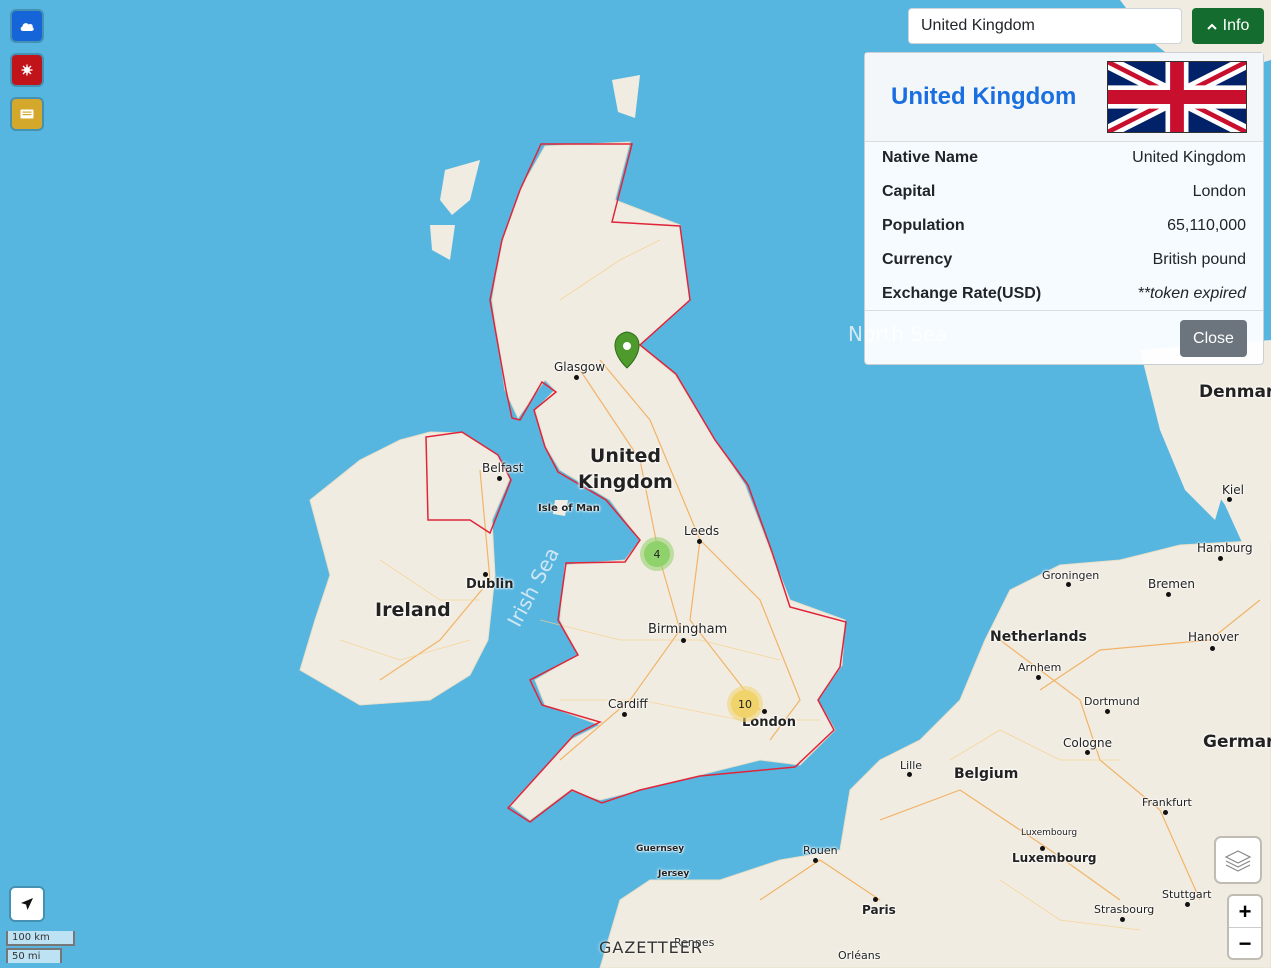  Describe the element at coordinates (1064, 226) in the screenshot. I see `info-row-population: Population 65,110,000` at that location.